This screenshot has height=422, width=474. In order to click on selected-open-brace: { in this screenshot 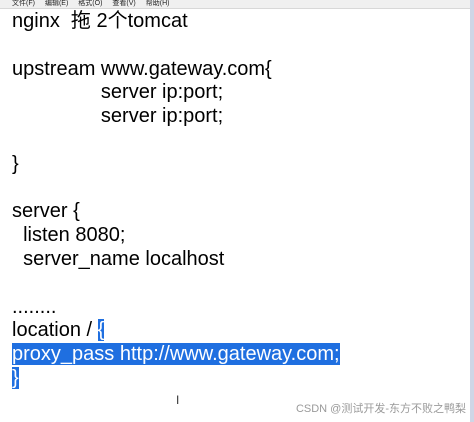, I will do `click(101, 330)`.